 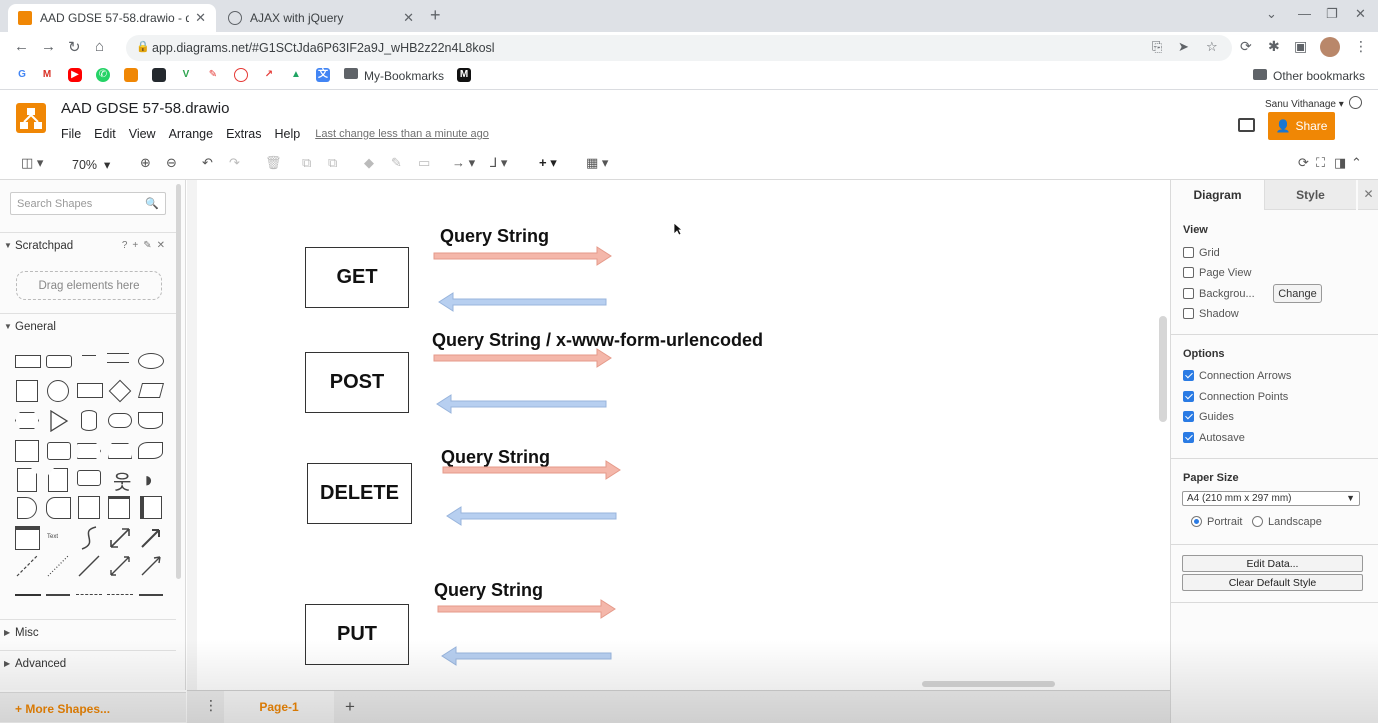 I want to click on menu-dots-icon: ⋮, so click(x=1361, y=46).